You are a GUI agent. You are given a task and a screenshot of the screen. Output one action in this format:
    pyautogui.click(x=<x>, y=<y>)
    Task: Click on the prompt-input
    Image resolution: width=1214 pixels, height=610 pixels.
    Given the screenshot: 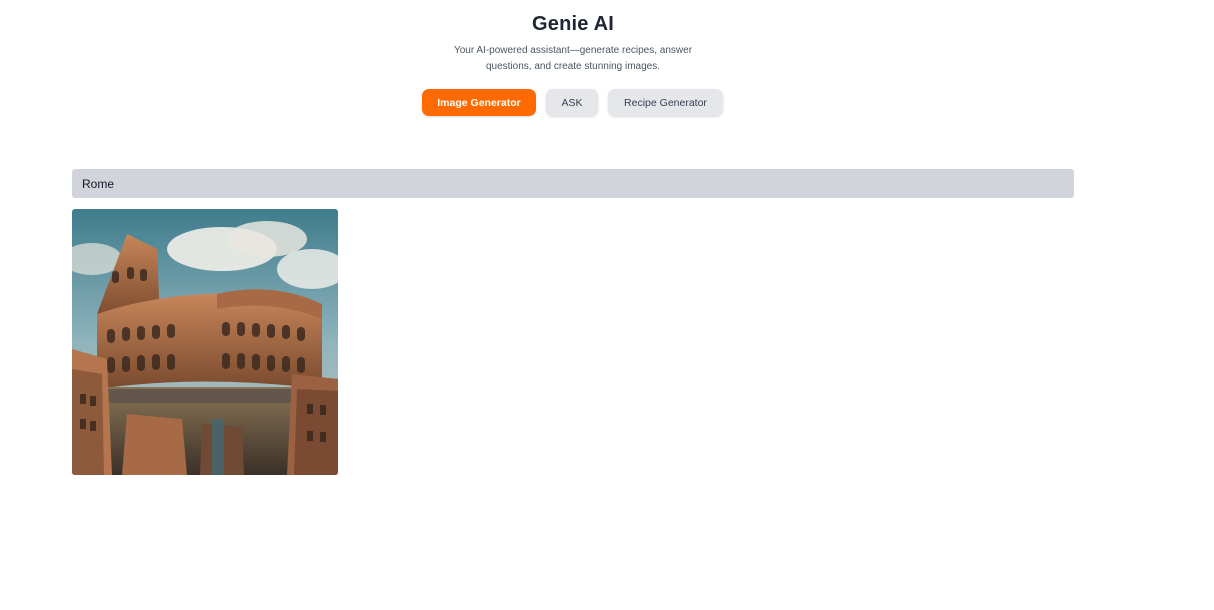 What is the action you would take?
    pyautogui.click(x=573, y=183)
    